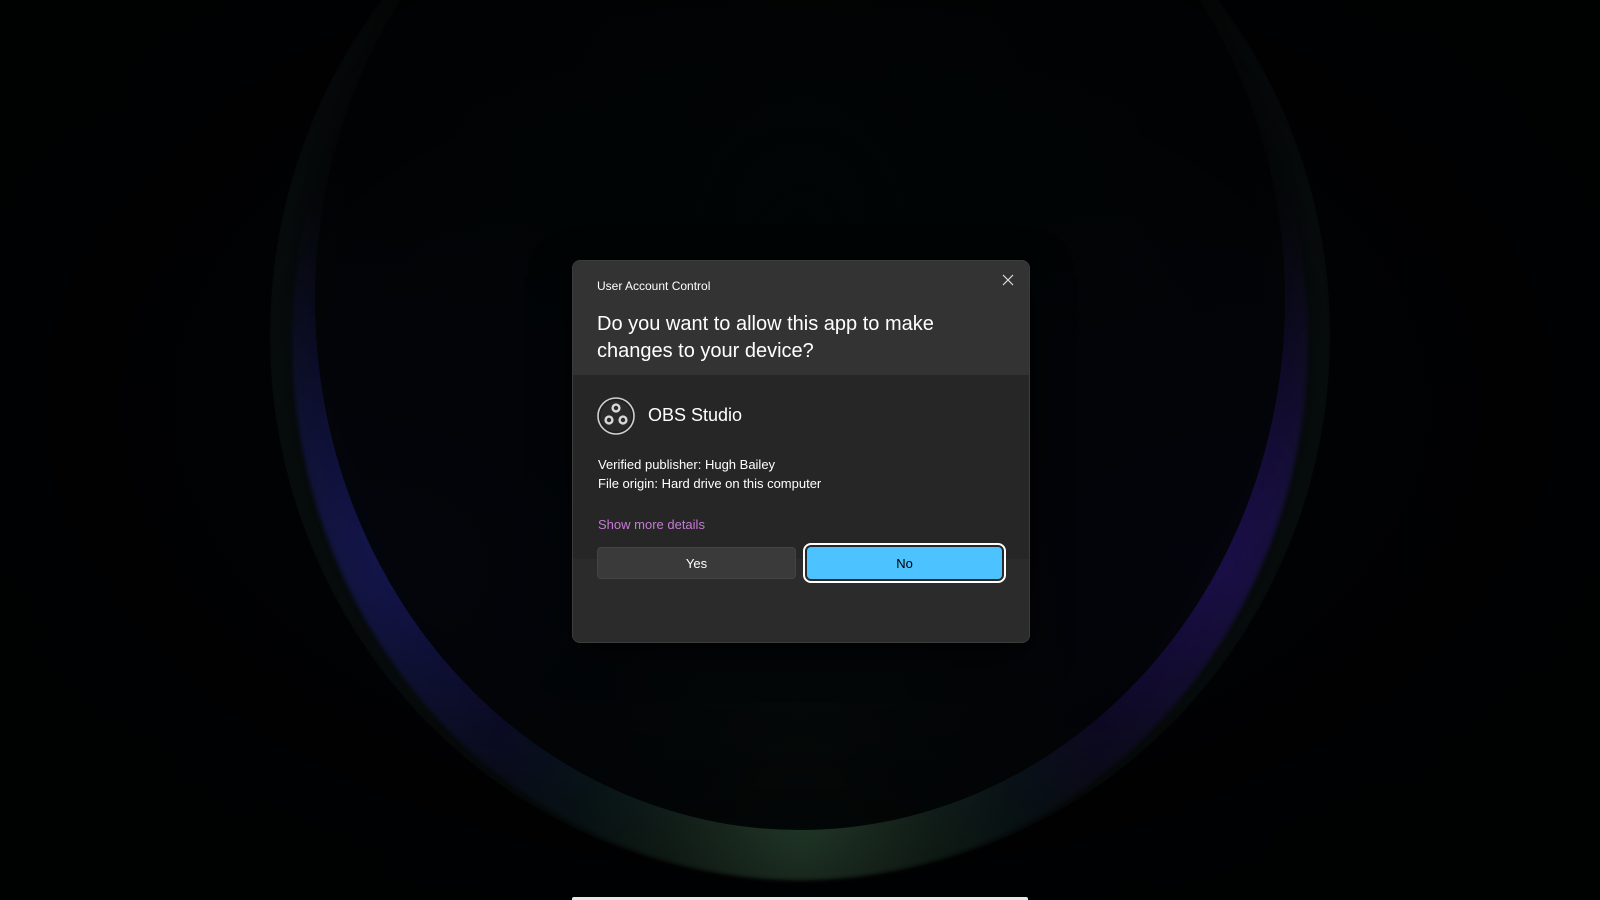  I want to click on verified-publisher: Verified publisher: Hugh Bailey, so click(687, 464).